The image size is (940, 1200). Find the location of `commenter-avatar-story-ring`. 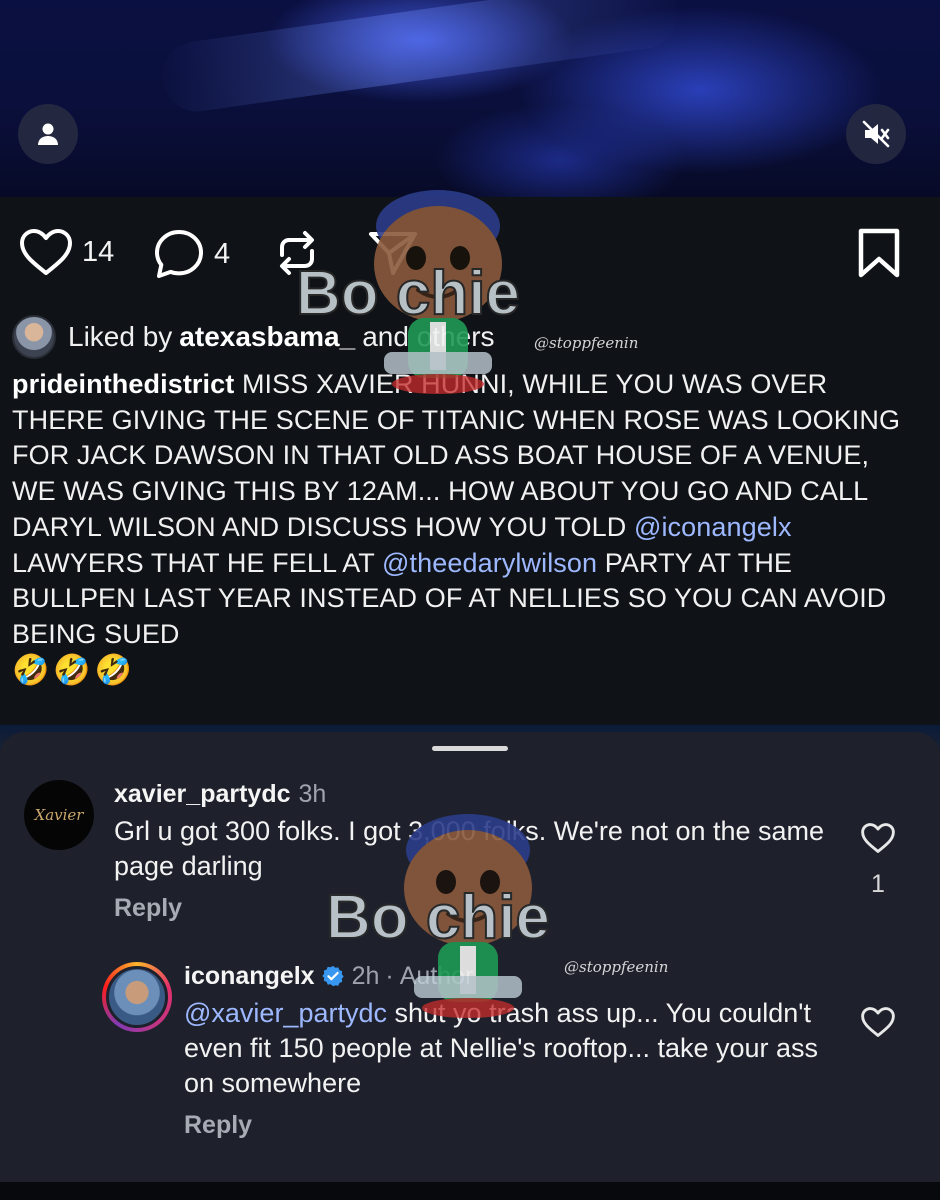

commenter-avatar-story-ring is located at coordinates (137, 997).